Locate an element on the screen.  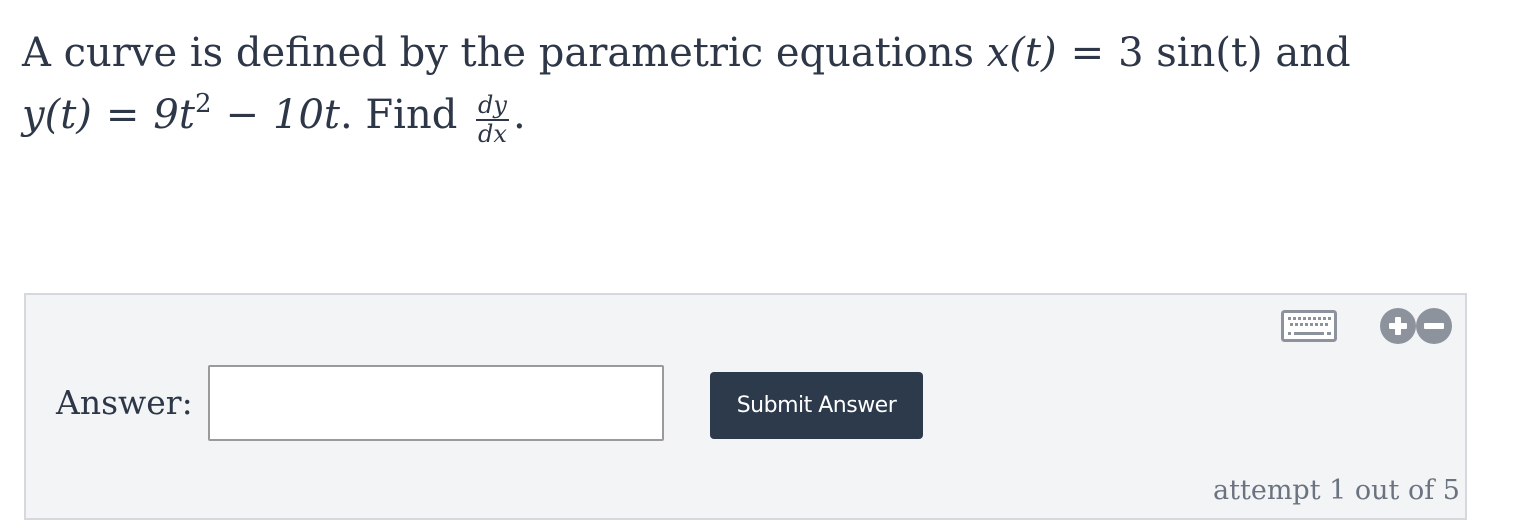
x-expression: 3 sin(t) is located at coordinates (1190, 53).